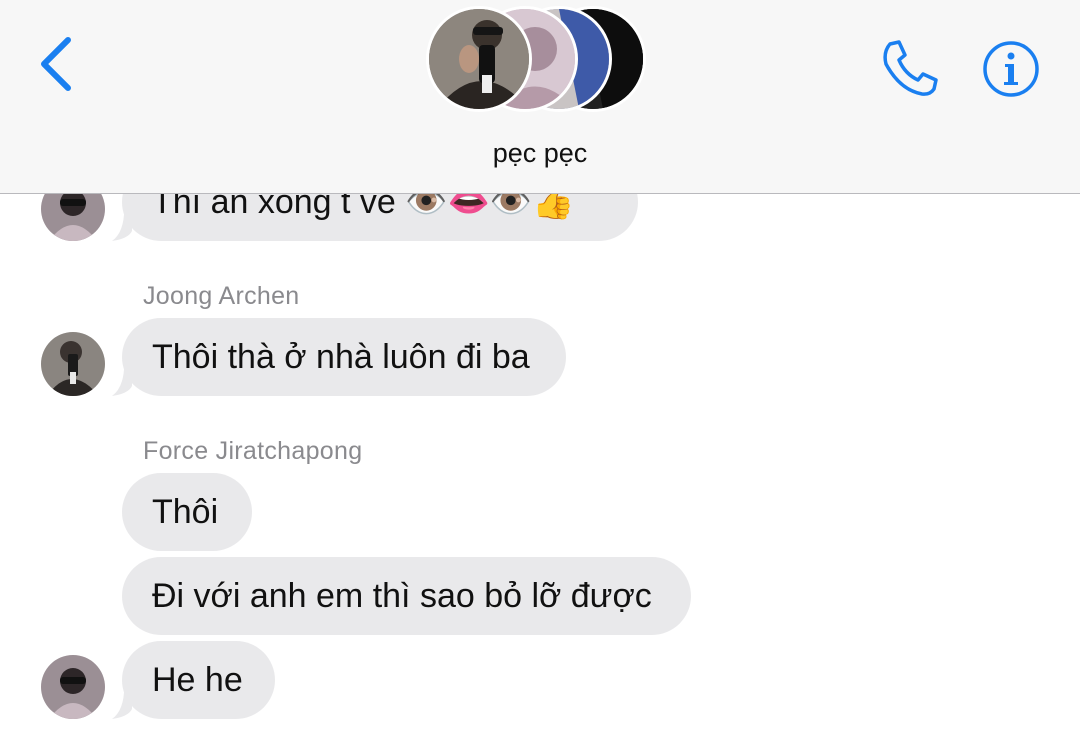 The height and width of the screenshot is (749, 1080). I want to click on message-text: Thôi, so click(185, 512).